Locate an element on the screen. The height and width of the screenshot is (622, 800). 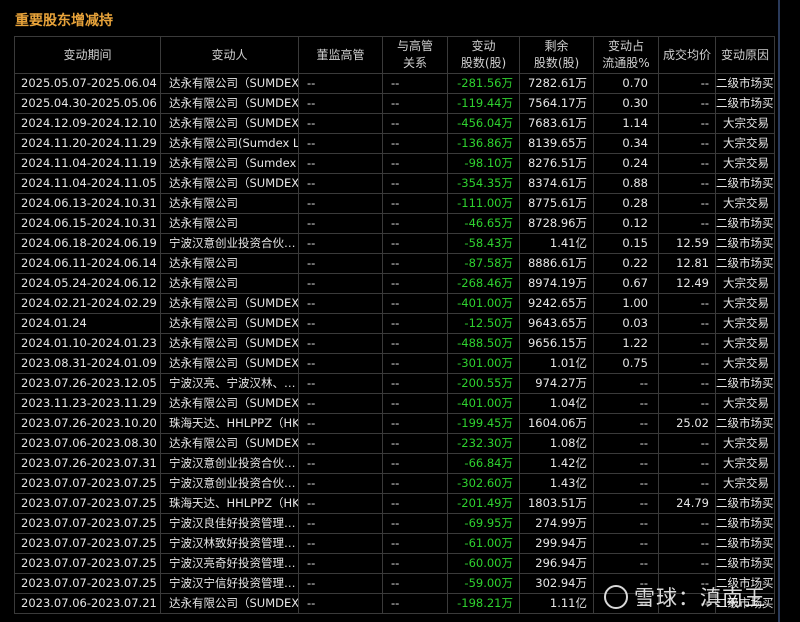
cell-date: 2024.06.11-2024.06.14 is located at coordinates (87, 263).